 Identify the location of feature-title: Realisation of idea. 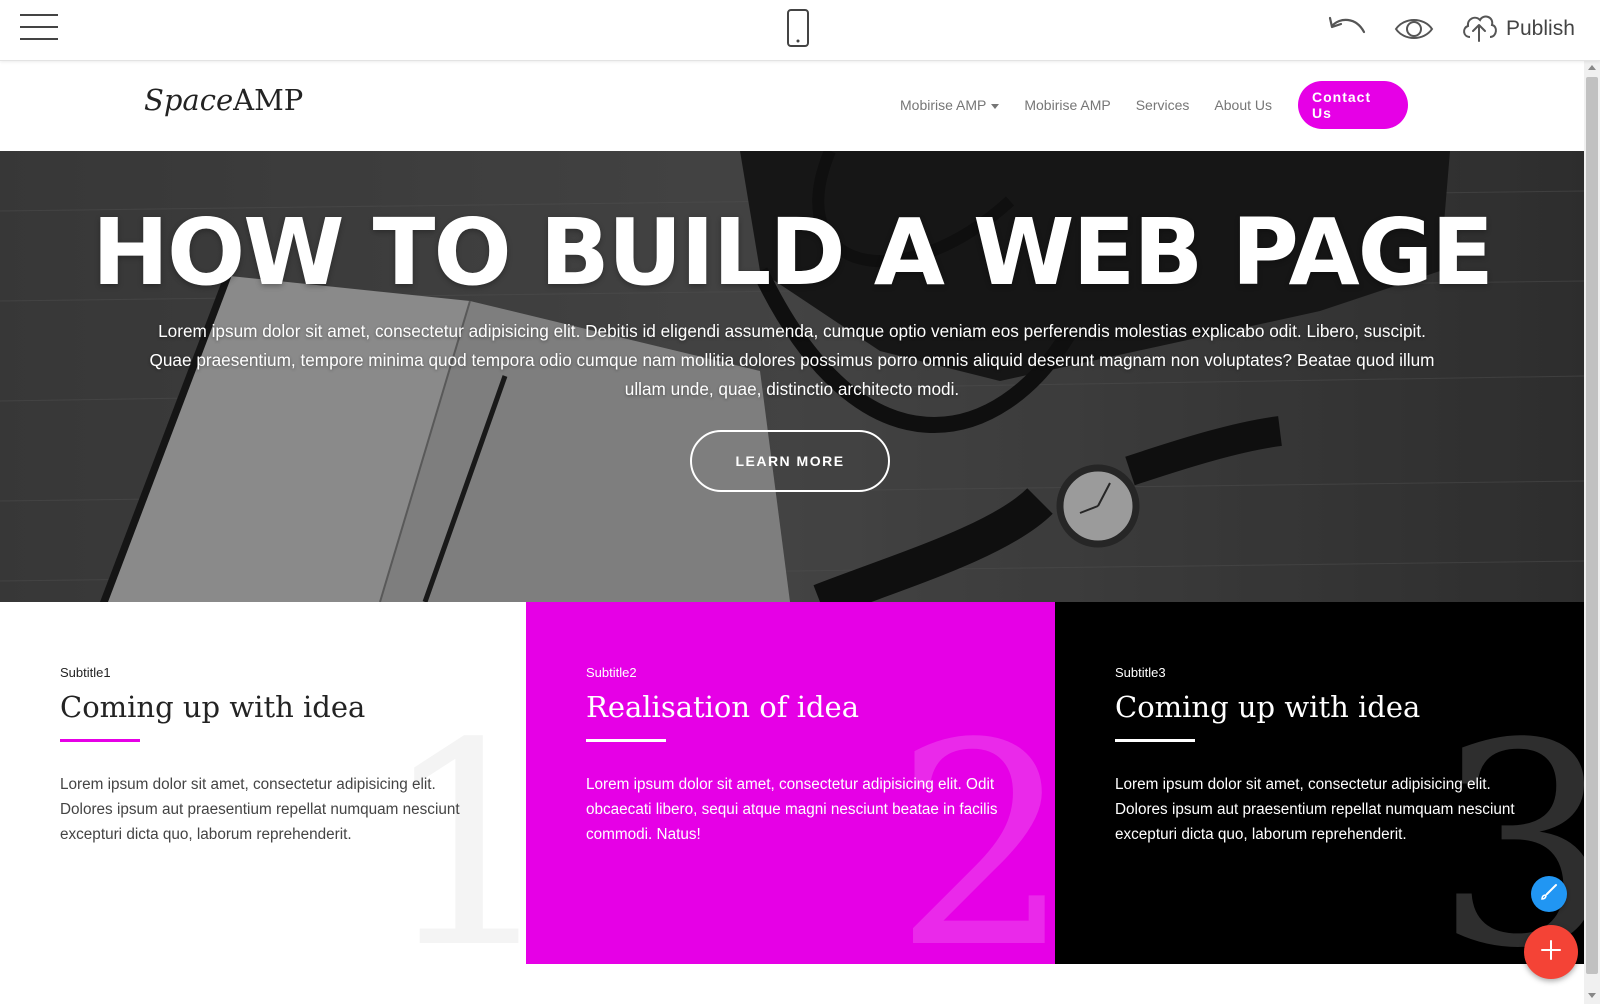
(722, 707).